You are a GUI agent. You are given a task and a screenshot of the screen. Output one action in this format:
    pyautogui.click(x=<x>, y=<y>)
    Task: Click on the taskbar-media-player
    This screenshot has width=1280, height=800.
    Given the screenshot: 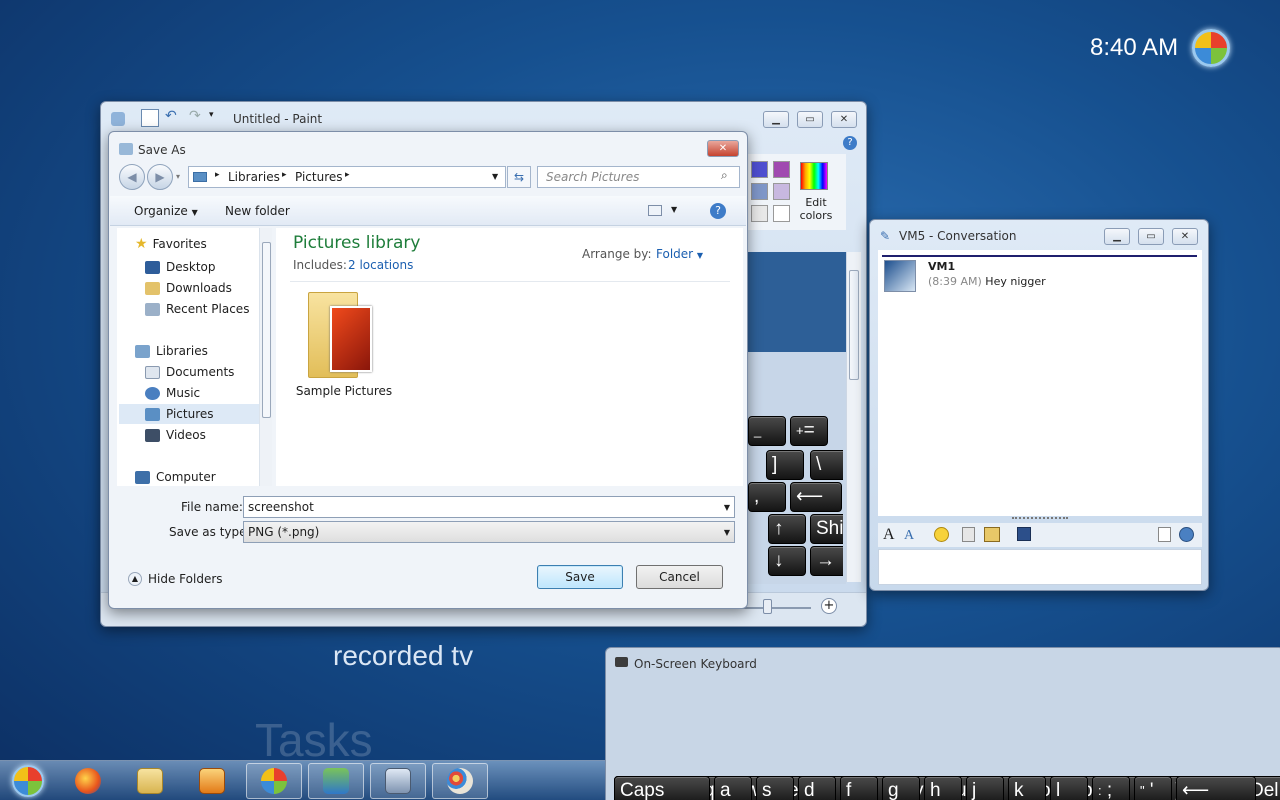 What is the action you would take?
    pyautogui.click(x=212, y=781)
    